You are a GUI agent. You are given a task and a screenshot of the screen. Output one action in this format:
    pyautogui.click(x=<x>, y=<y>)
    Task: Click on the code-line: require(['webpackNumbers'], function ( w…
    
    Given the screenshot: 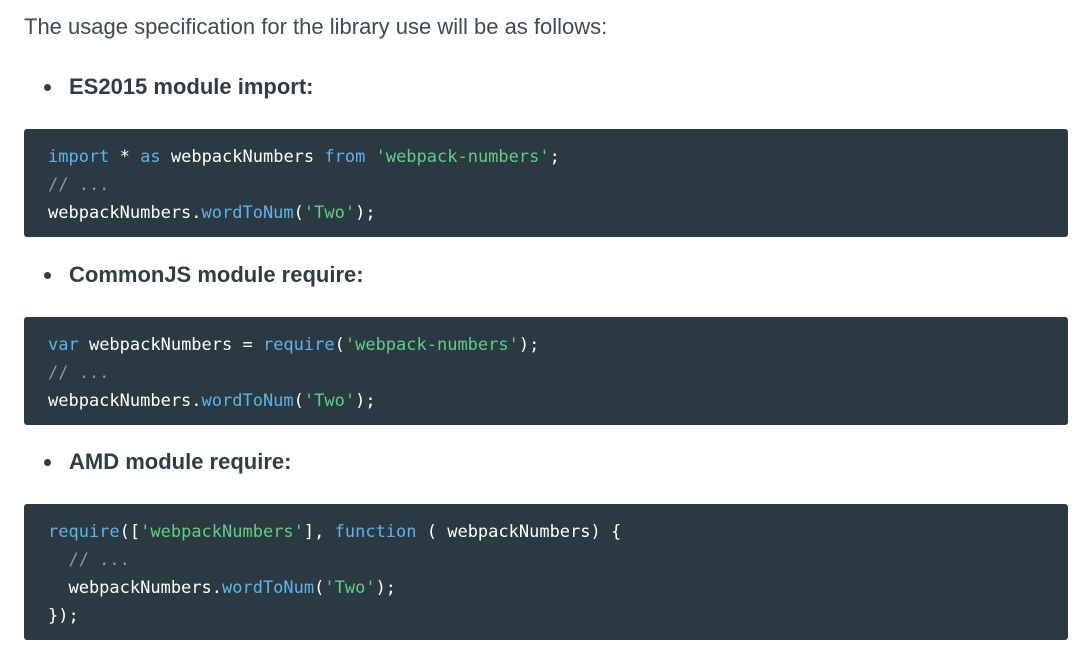 What is the action you would take?
    pyautogui.click(x=335, y=532)
    